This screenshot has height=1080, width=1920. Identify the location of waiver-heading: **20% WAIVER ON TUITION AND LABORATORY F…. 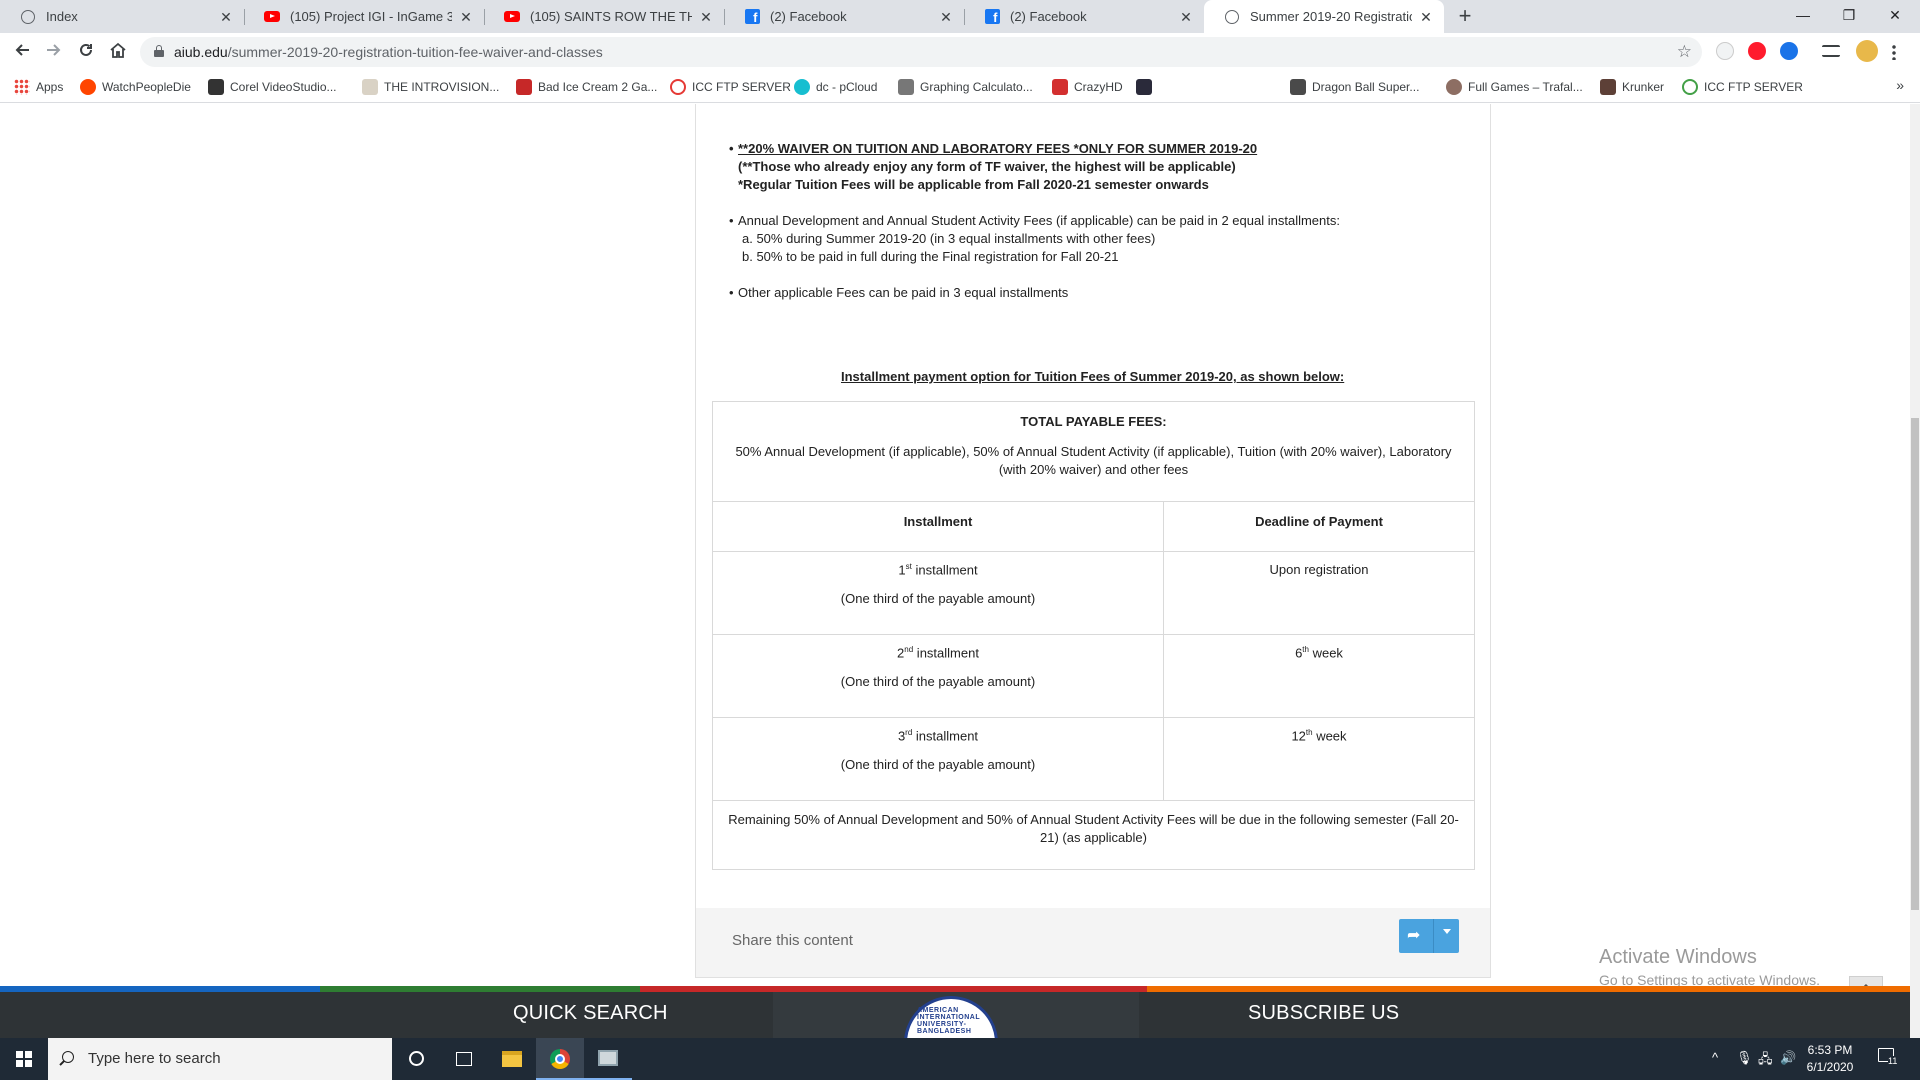
(998, 148).